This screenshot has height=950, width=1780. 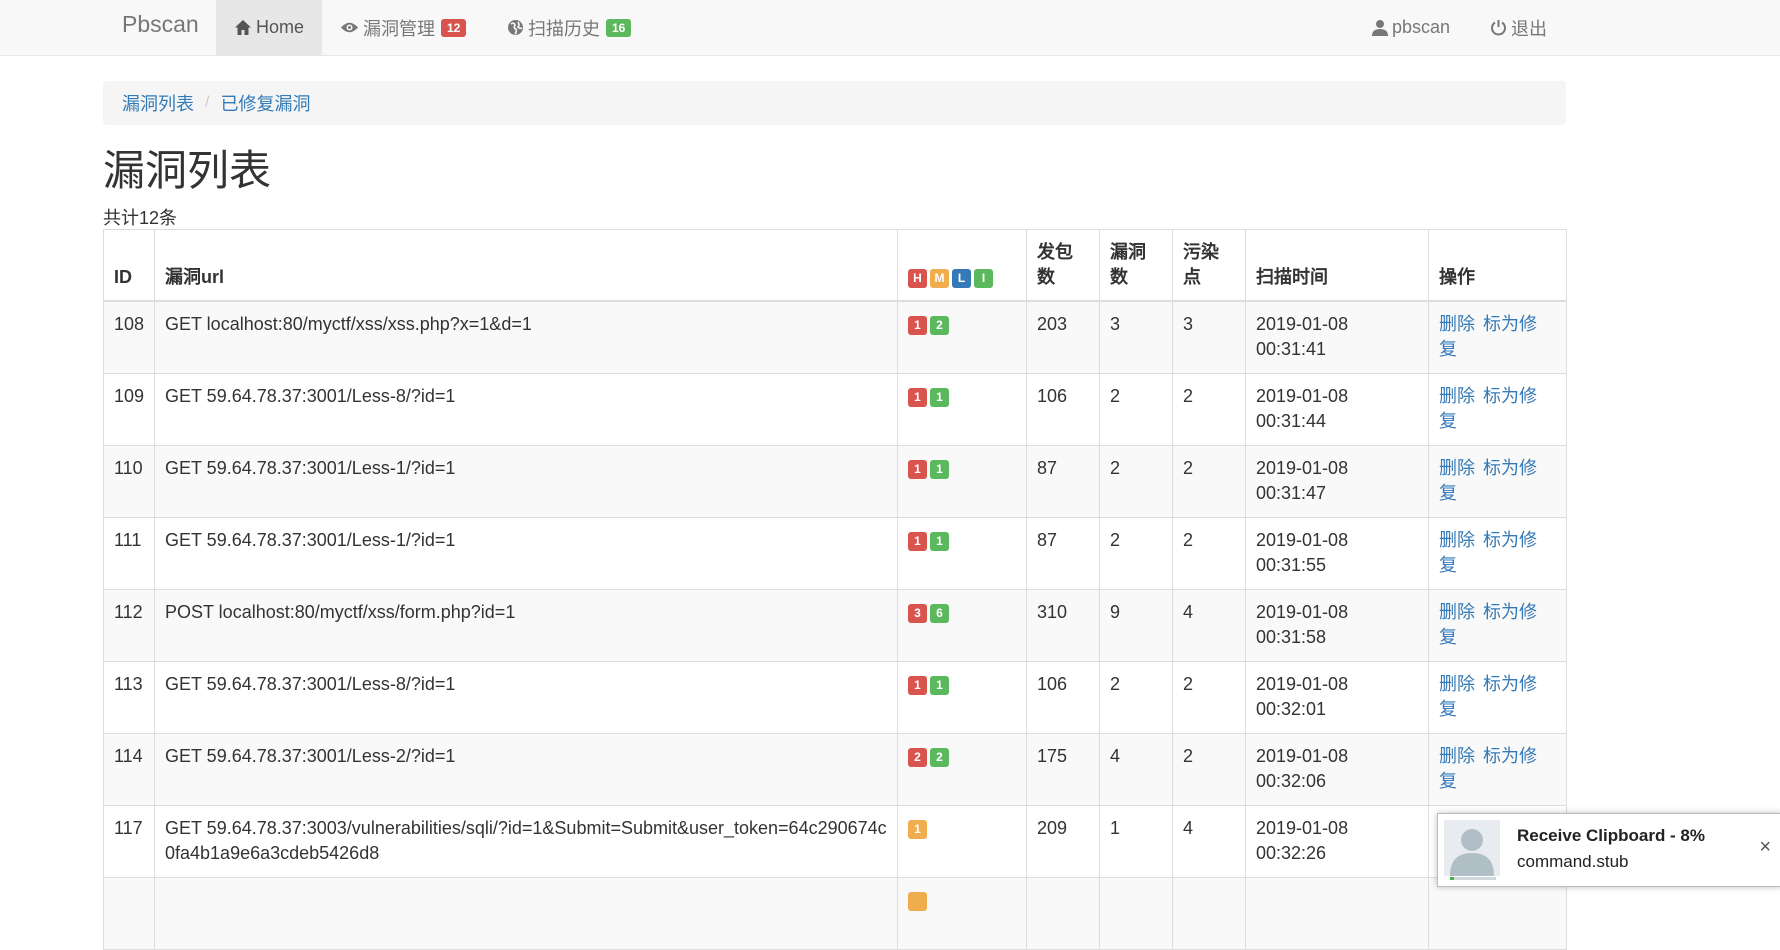 I want to click on cell-id, so click(x=129, y=913).